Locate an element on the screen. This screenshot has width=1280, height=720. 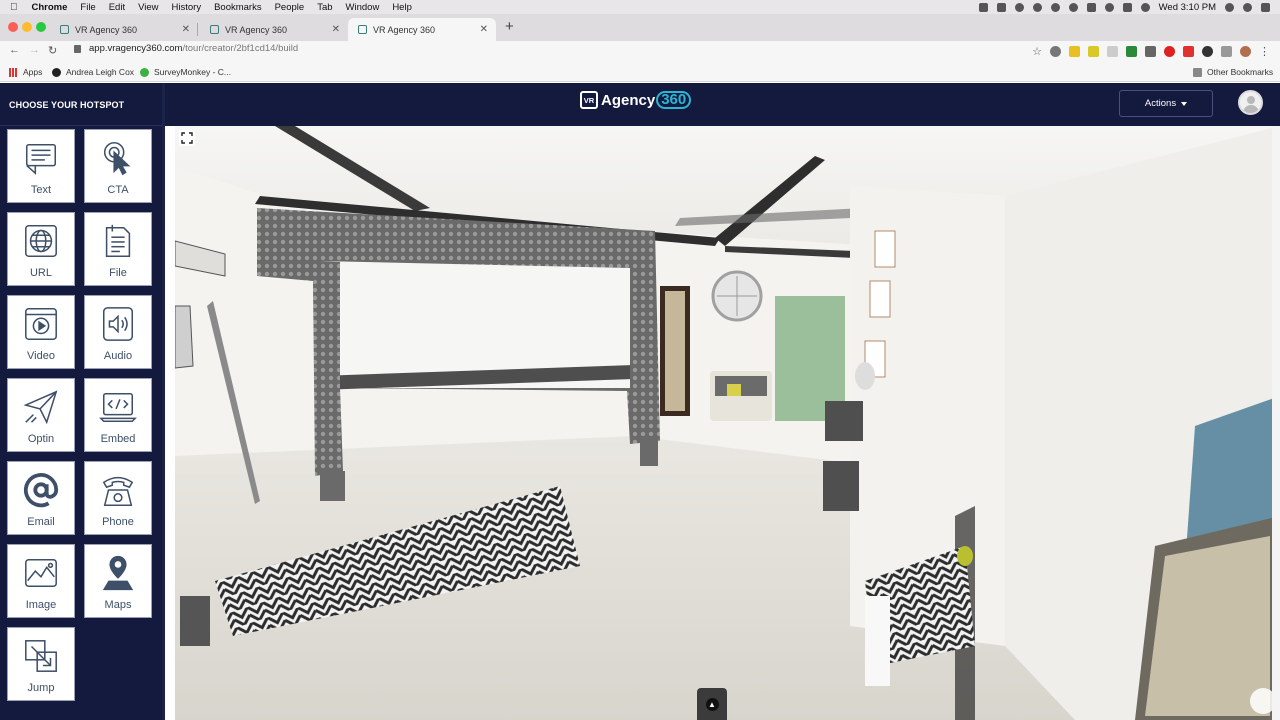
menu-history: History is located at coordinates (187, 7).